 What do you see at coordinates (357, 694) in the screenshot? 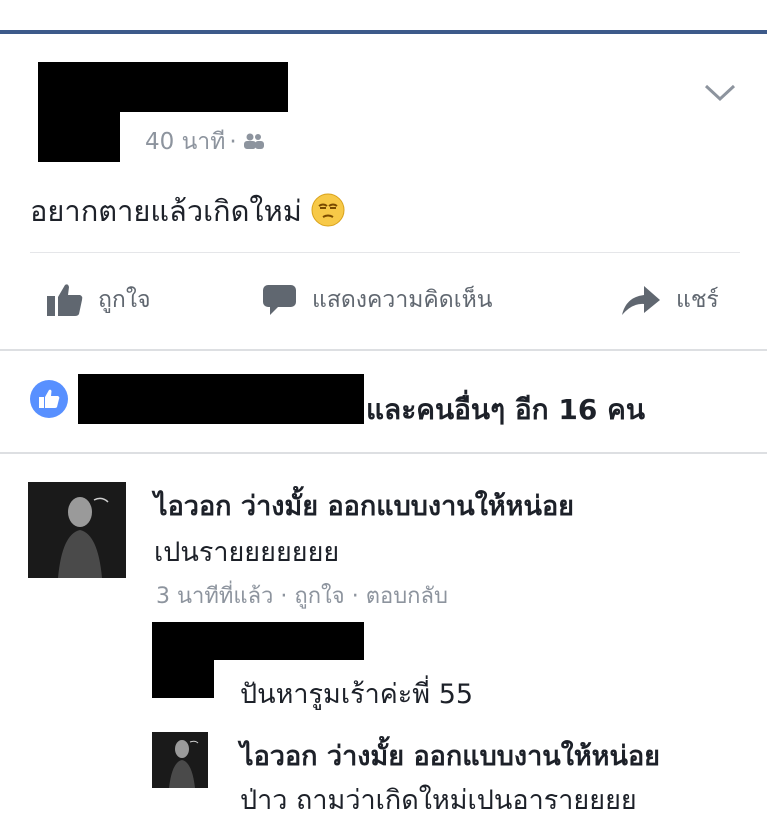
I see `reply-text: ปันหารูมเร้าค่ะพี่ 55` at bounding box center [357, 694].